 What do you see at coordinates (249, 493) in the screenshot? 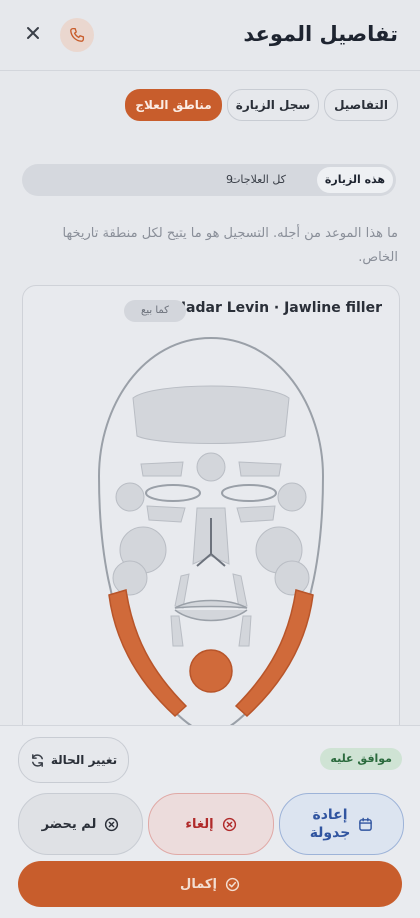
I see `eye-right` at bounding box center [249, 493].